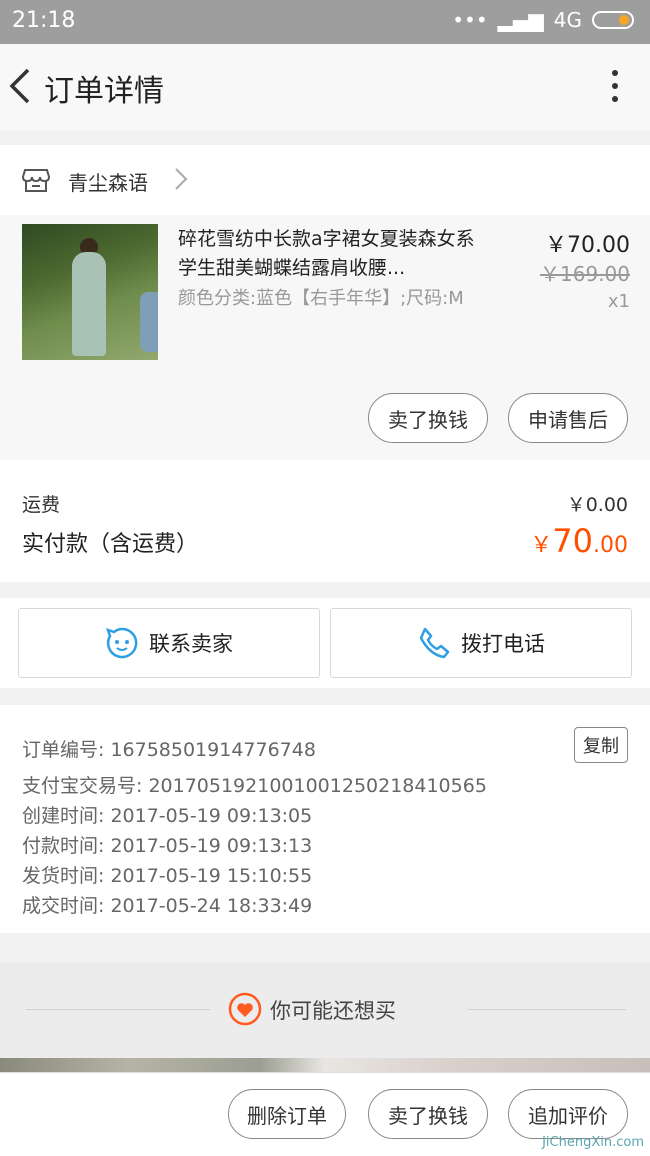 The height and width of the screenshot is (1156, 650). I want to click on shop-name: 青尘森语, so click(108, 183).